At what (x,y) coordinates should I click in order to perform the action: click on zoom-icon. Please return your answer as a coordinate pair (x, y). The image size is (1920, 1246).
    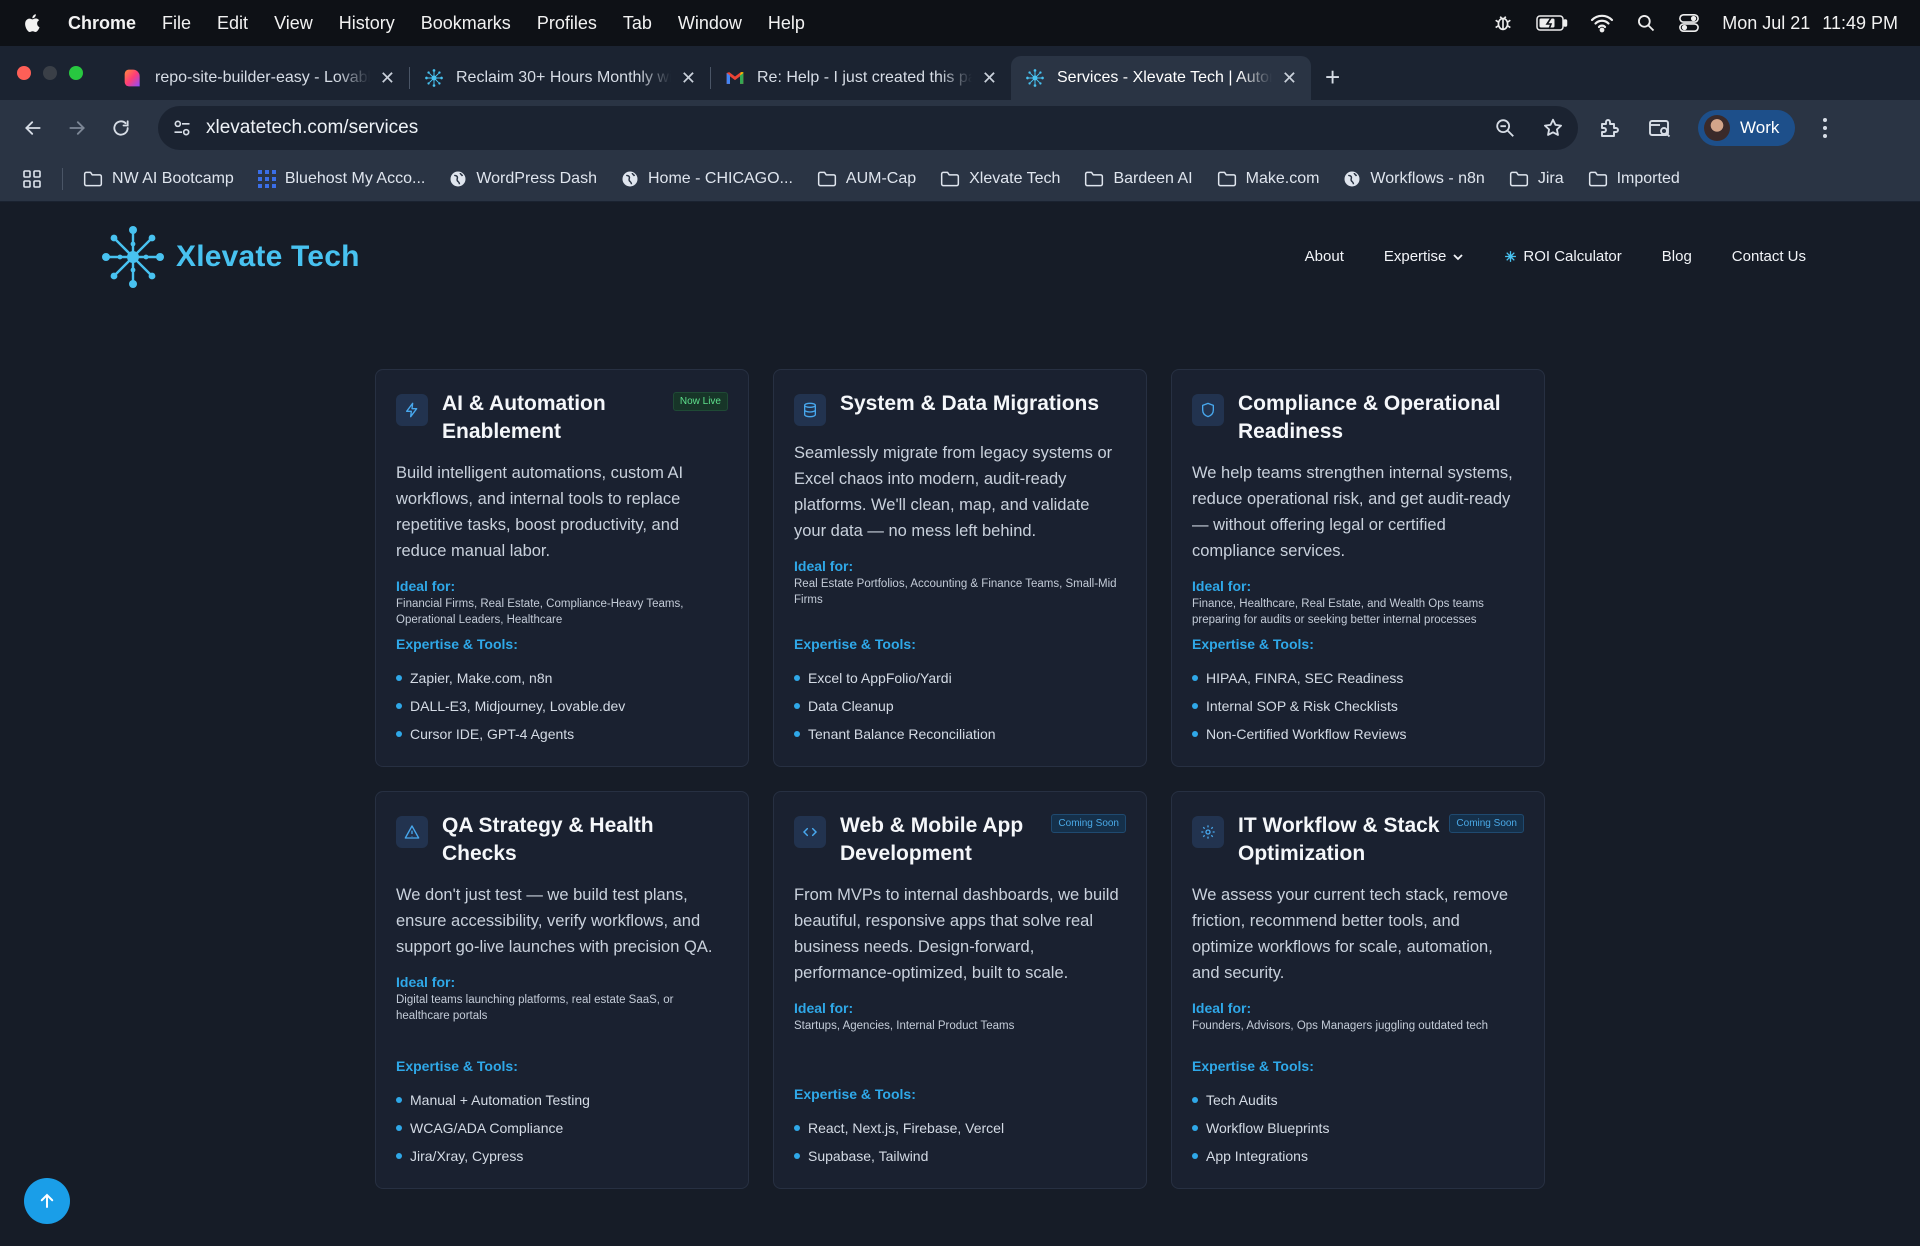
    Looking at the image, I should click on (1505, 128).